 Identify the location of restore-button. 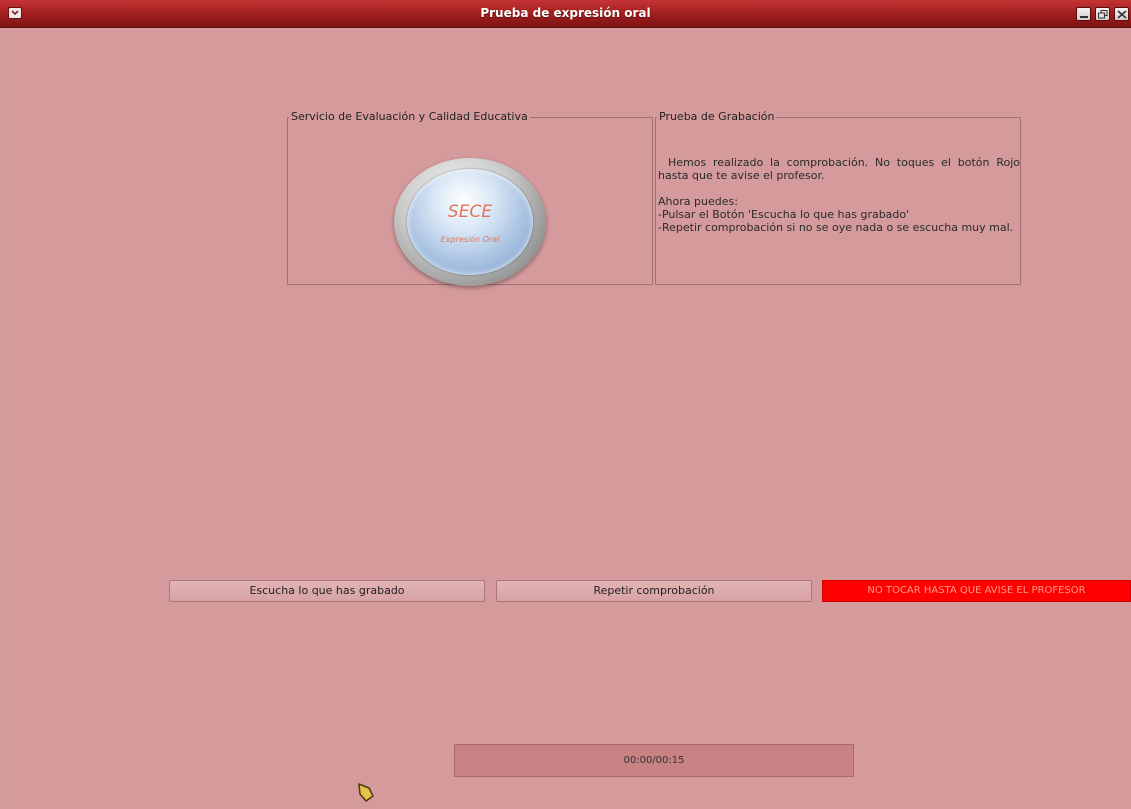
(1102, 14).